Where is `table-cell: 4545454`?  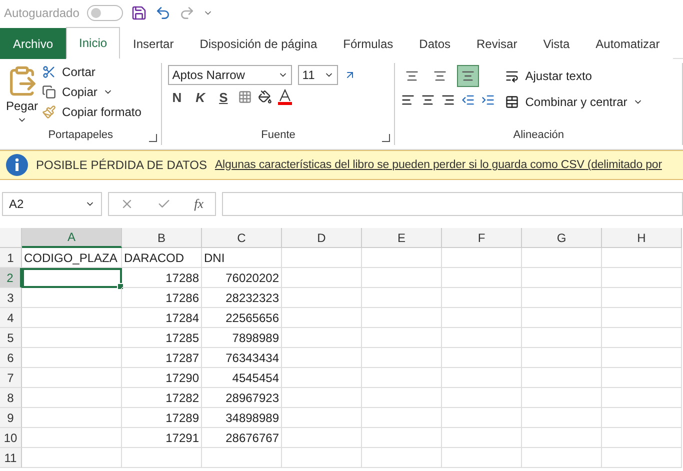 table-cell: 4545454 is located at coordinates (242, 378).